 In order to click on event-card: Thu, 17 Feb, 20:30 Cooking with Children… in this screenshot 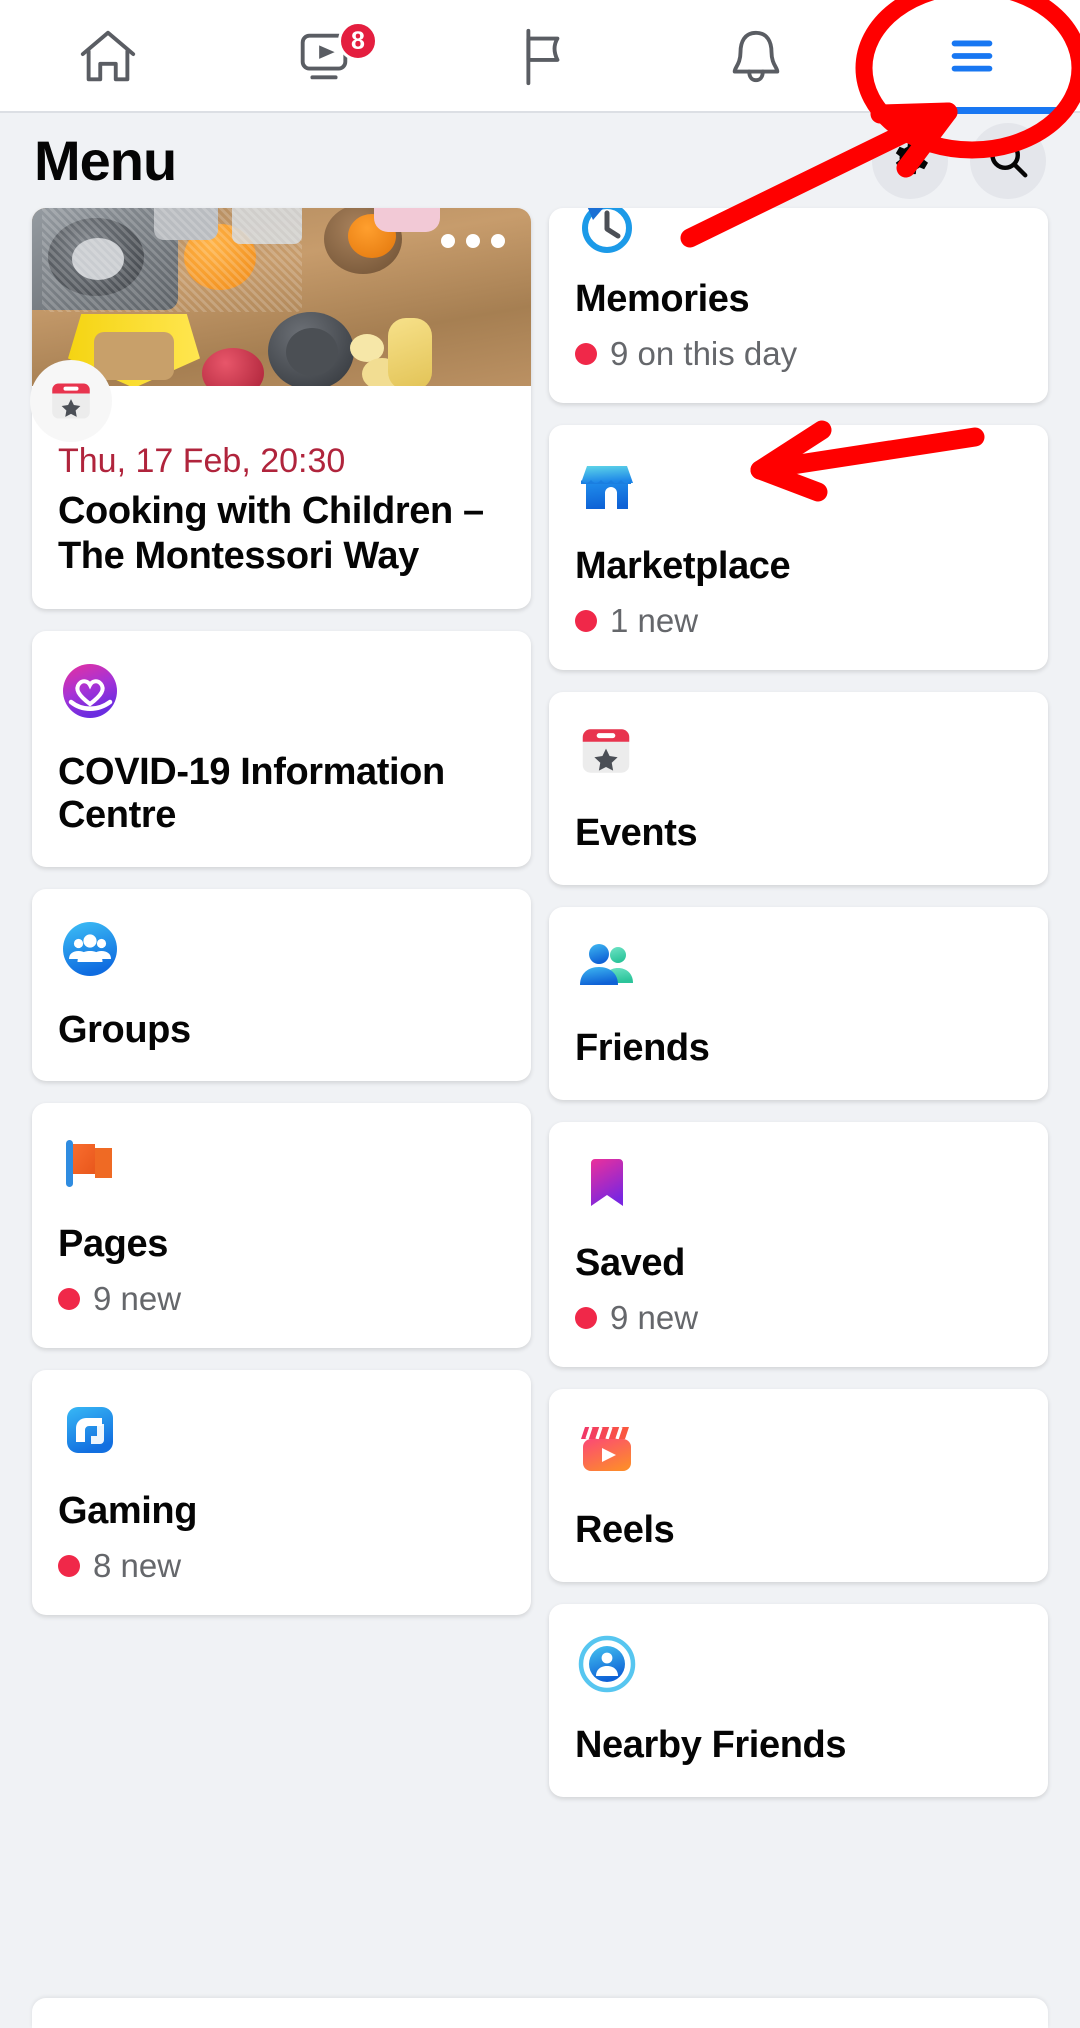, I will do `click(280, 408)`.